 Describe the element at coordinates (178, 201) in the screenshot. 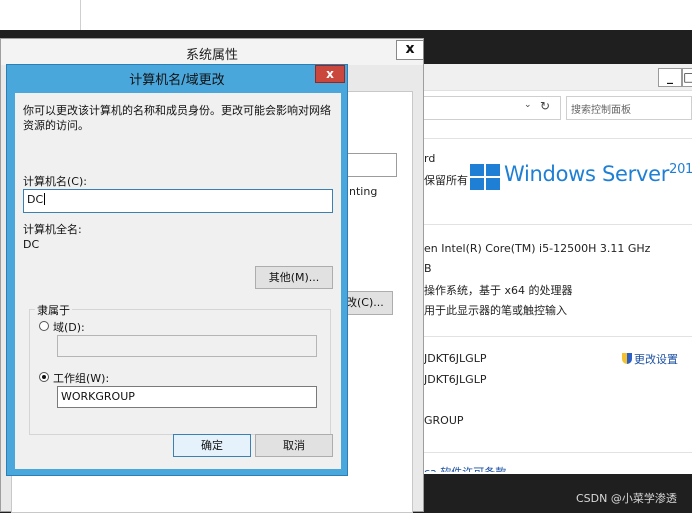

I see `computer-name-input: DC` at that location.